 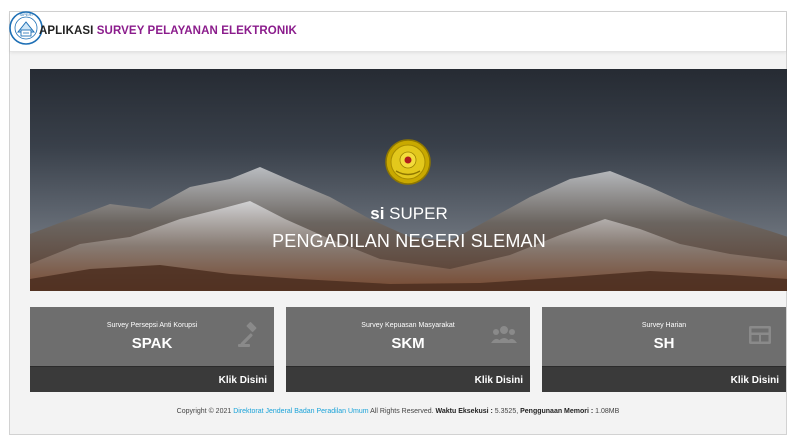 What do you see at coordinates (408, 336) in the screenshot?
I see `card-body: Survey Kepuasan Masyarakat SKM` at bounding box center [408, 336].